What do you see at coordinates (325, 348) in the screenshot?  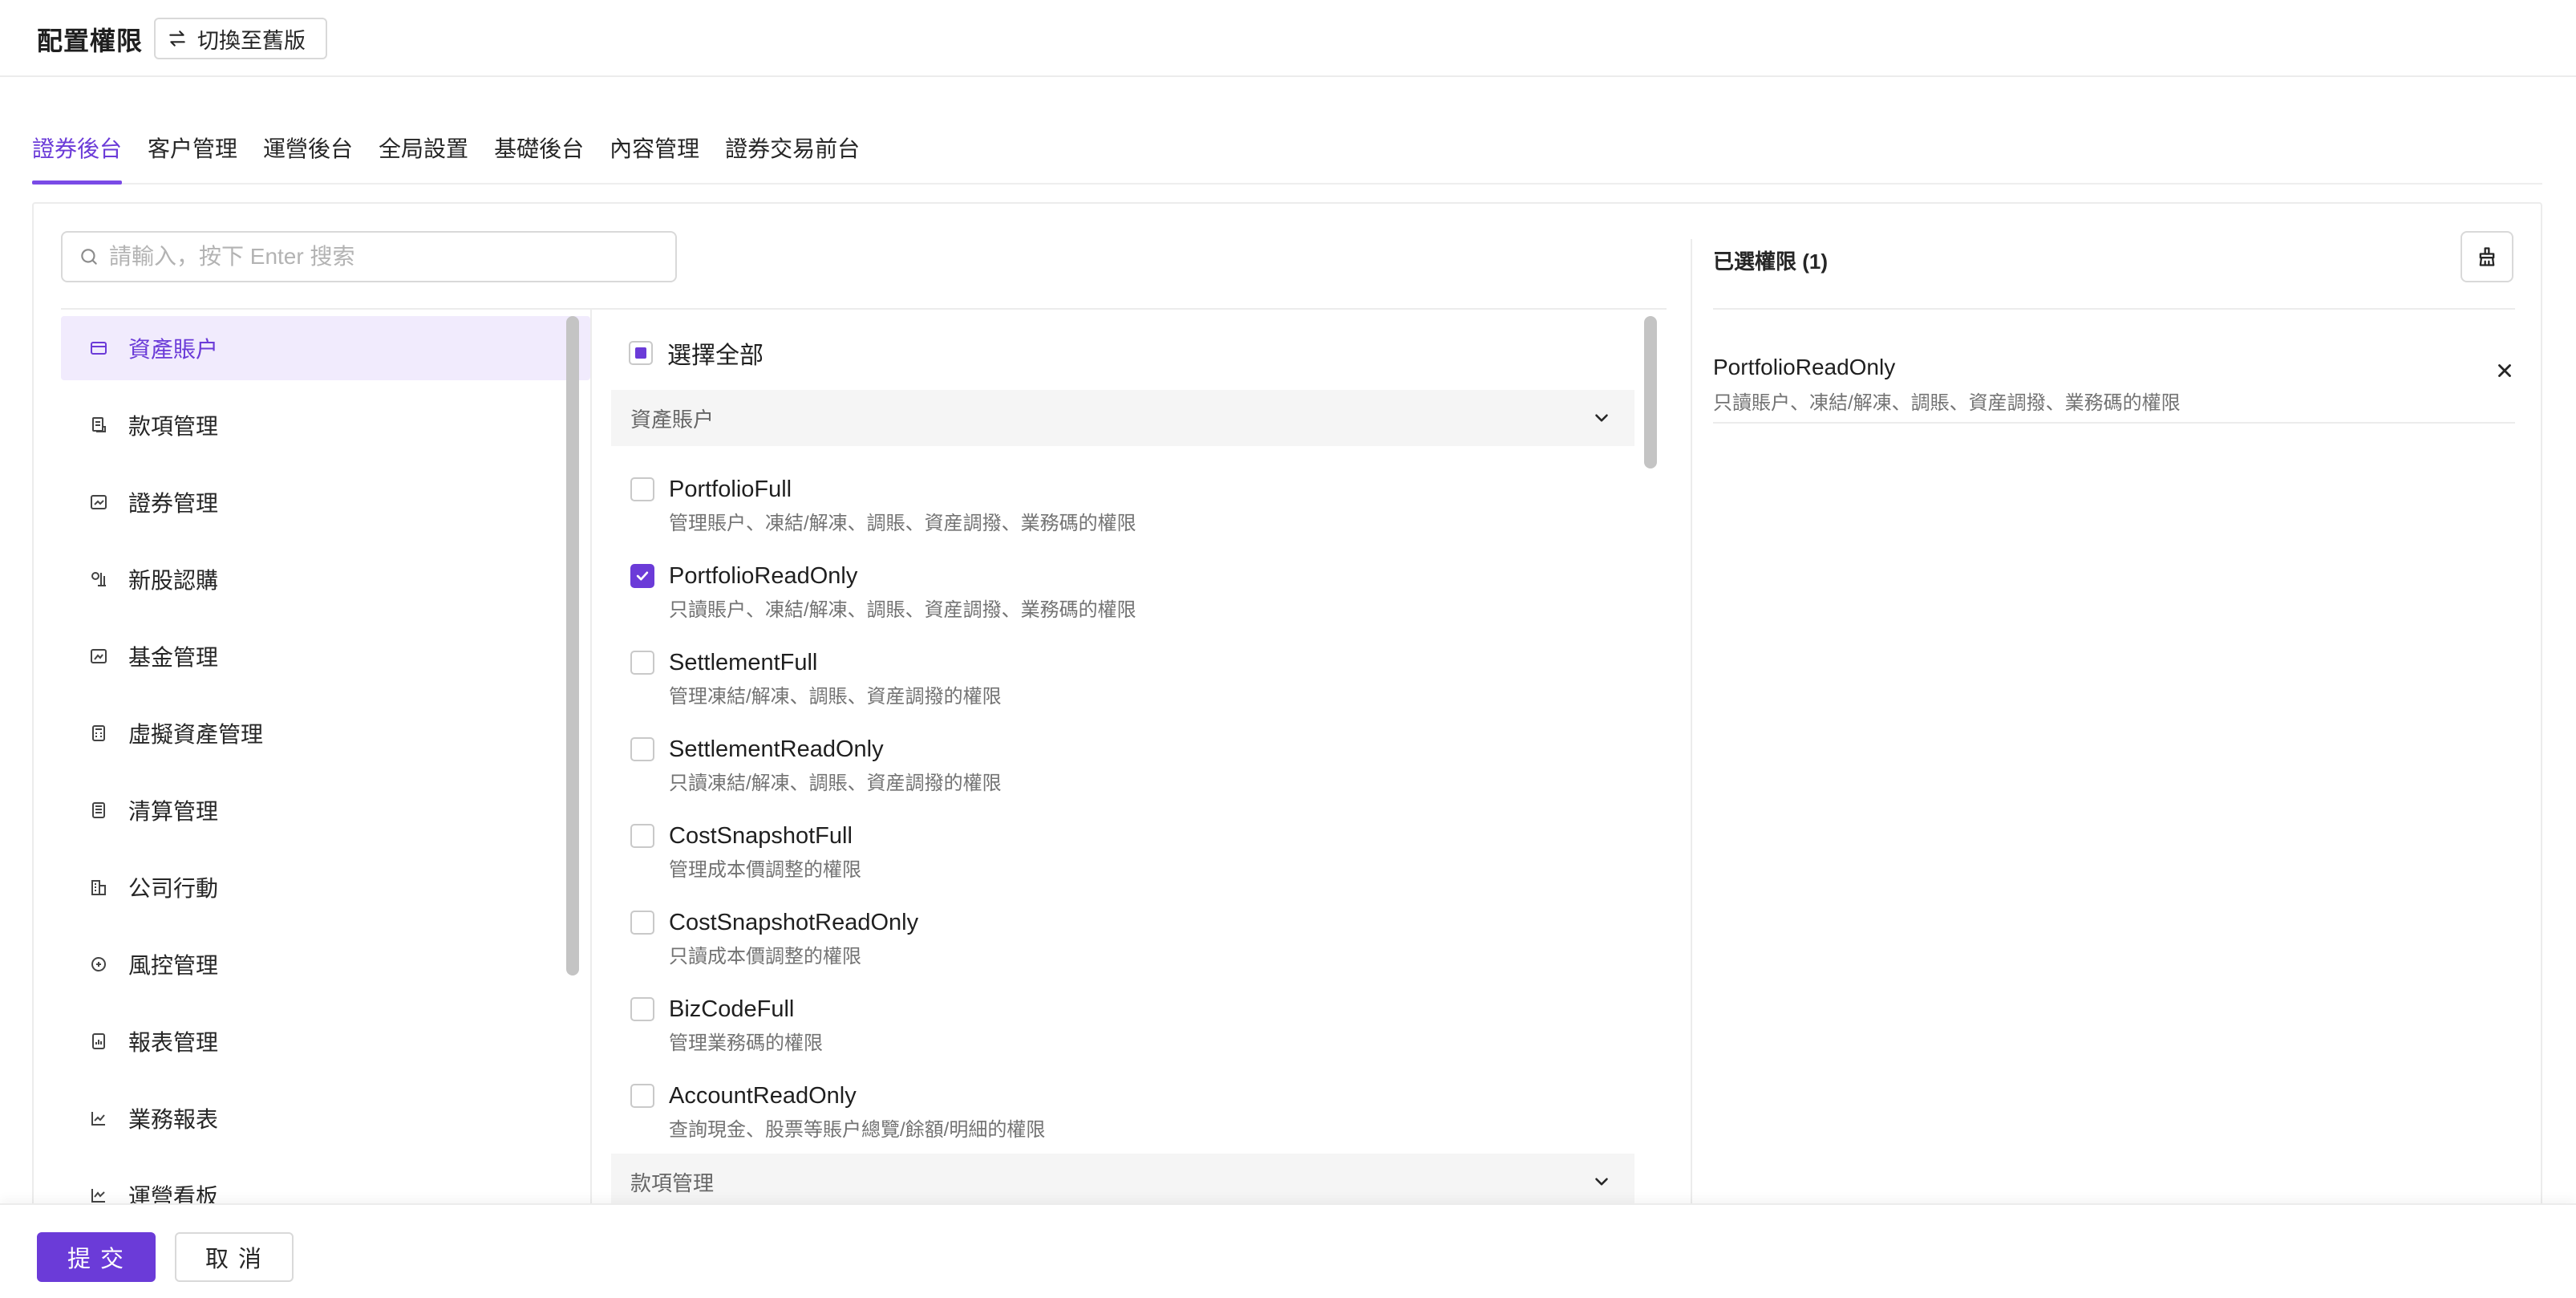 I see `nav-item-asset-accounts: 資產賬户` at bounding box center [325, 348].